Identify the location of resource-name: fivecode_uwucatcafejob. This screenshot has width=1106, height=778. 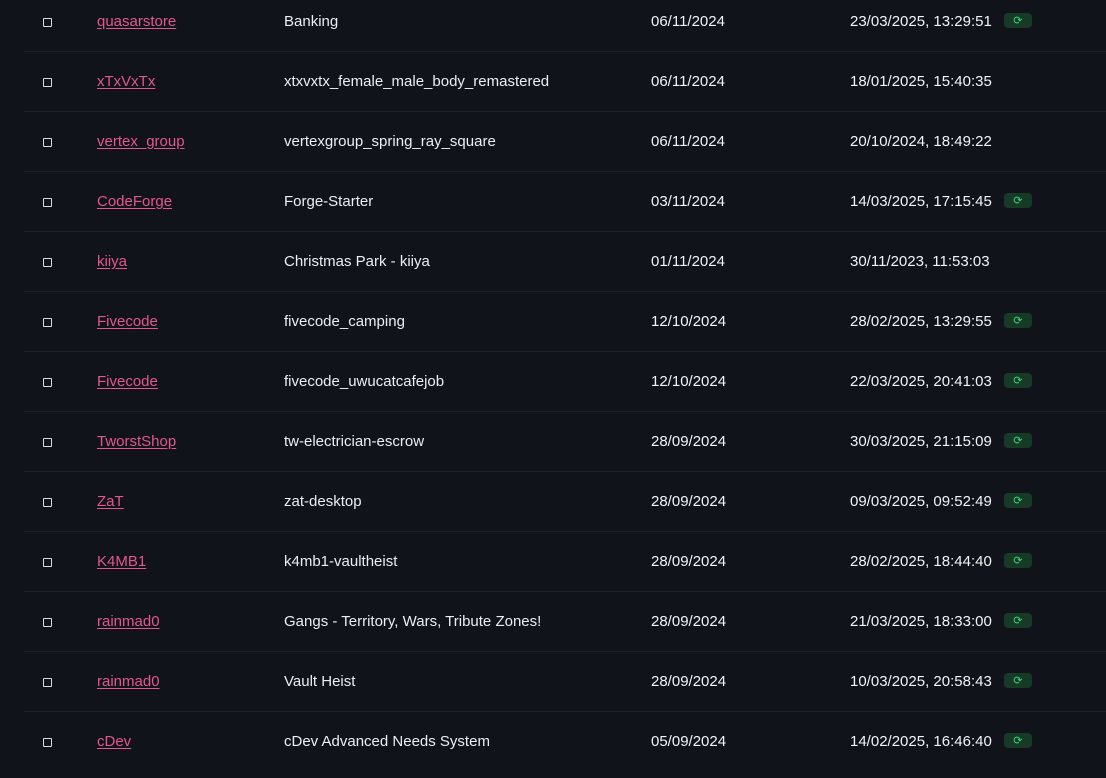
(364, 381).